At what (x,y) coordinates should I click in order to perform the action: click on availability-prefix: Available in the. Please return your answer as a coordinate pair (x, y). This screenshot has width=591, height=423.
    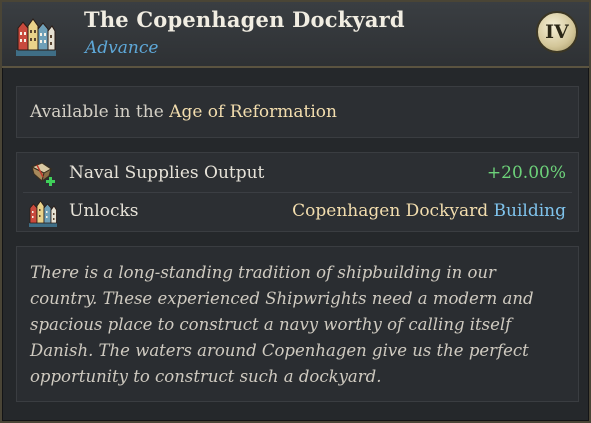
    Looking at the image, I should click on (97, 112).